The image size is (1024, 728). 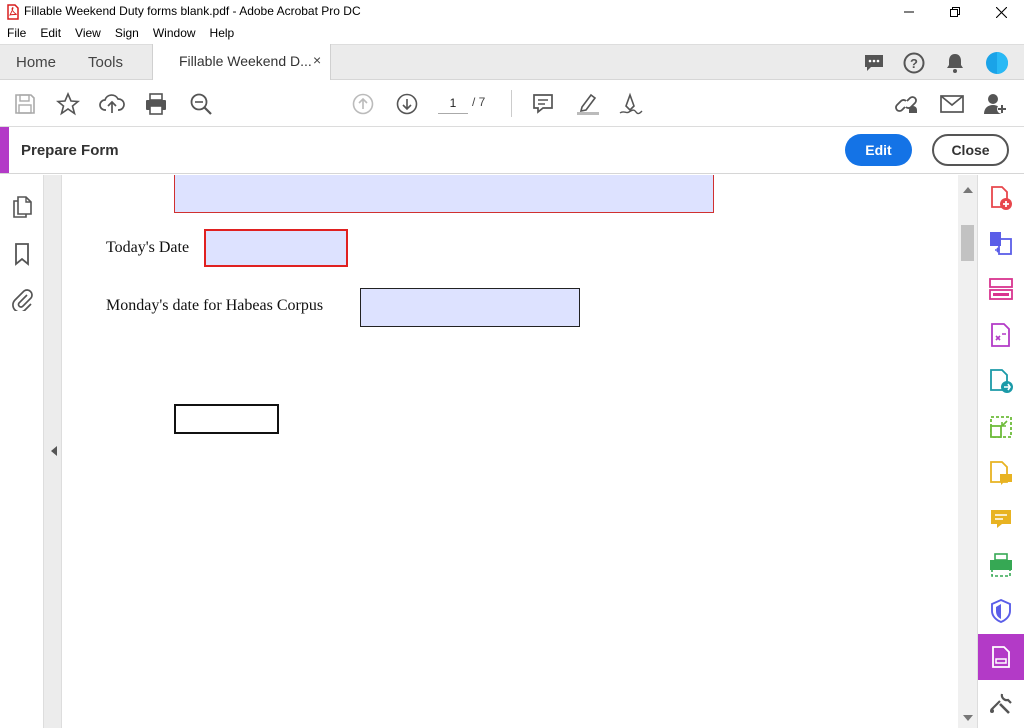 I want to click on menu-help: Help, so click(x=222, y=34).